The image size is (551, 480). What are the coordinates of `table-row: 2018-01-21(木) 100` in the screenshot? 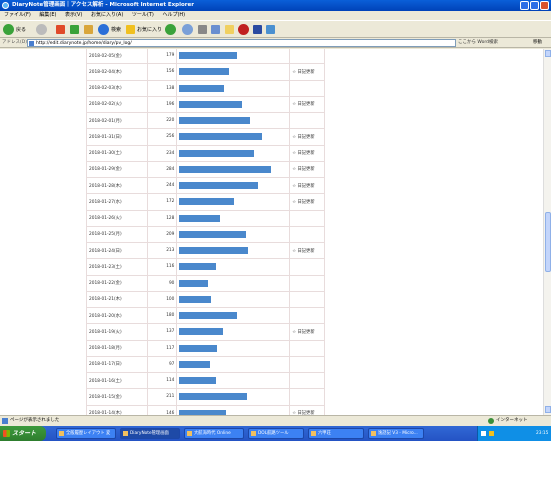 It's located at (205, 299).